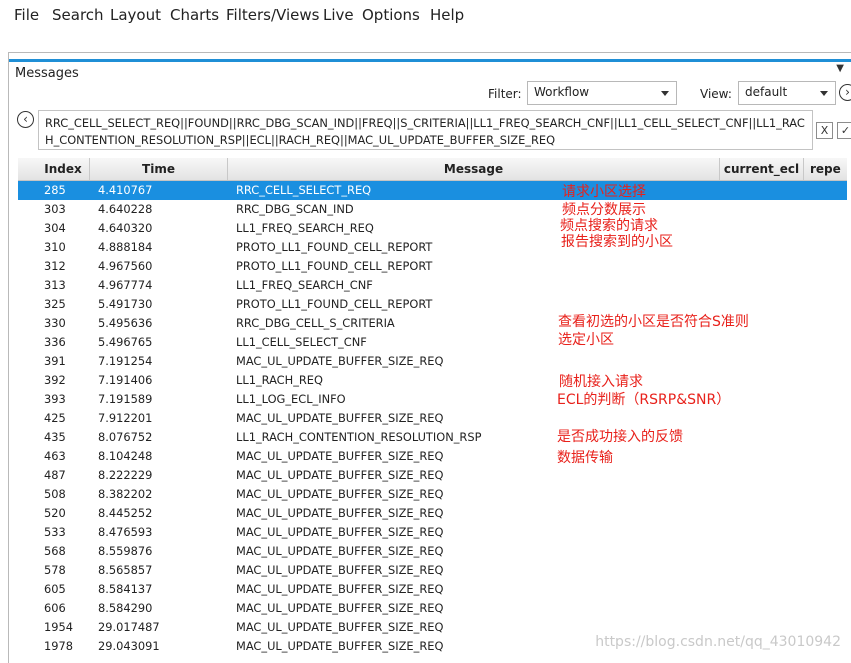 The width and height of the screenshot is (851, 663). I want to click on cell-message: PROTO_LL1_FOUND_CELL_REPORT, so click(334, 247).